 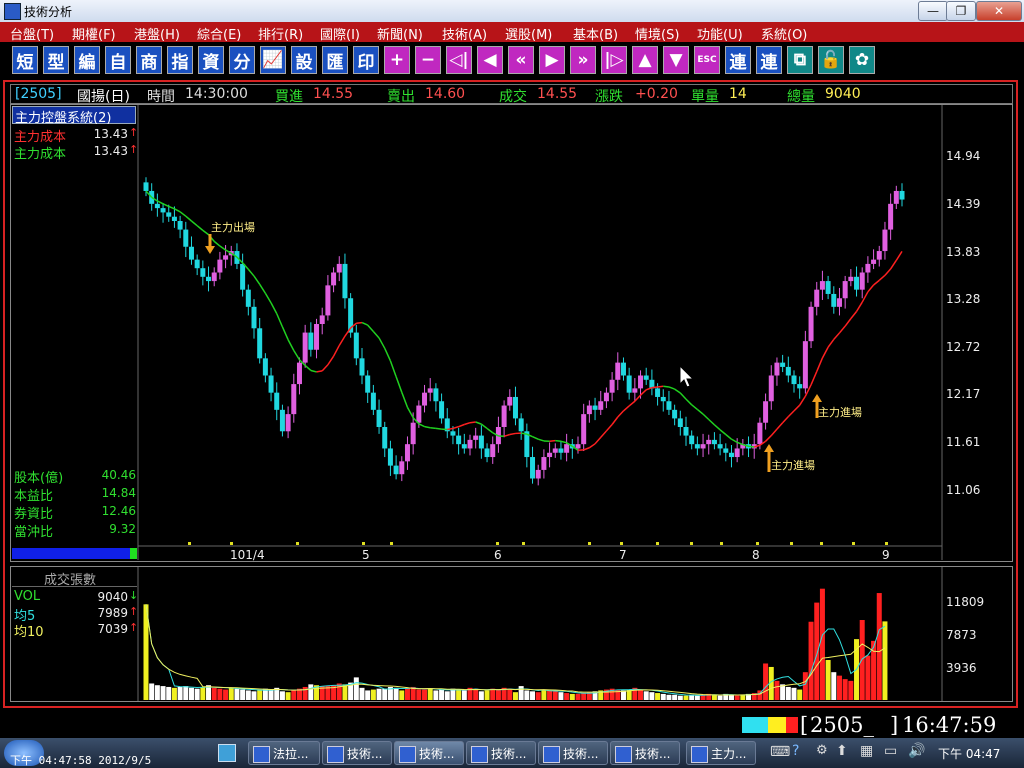 I want to click on help-icon: ?, so click(x=795, y=751).